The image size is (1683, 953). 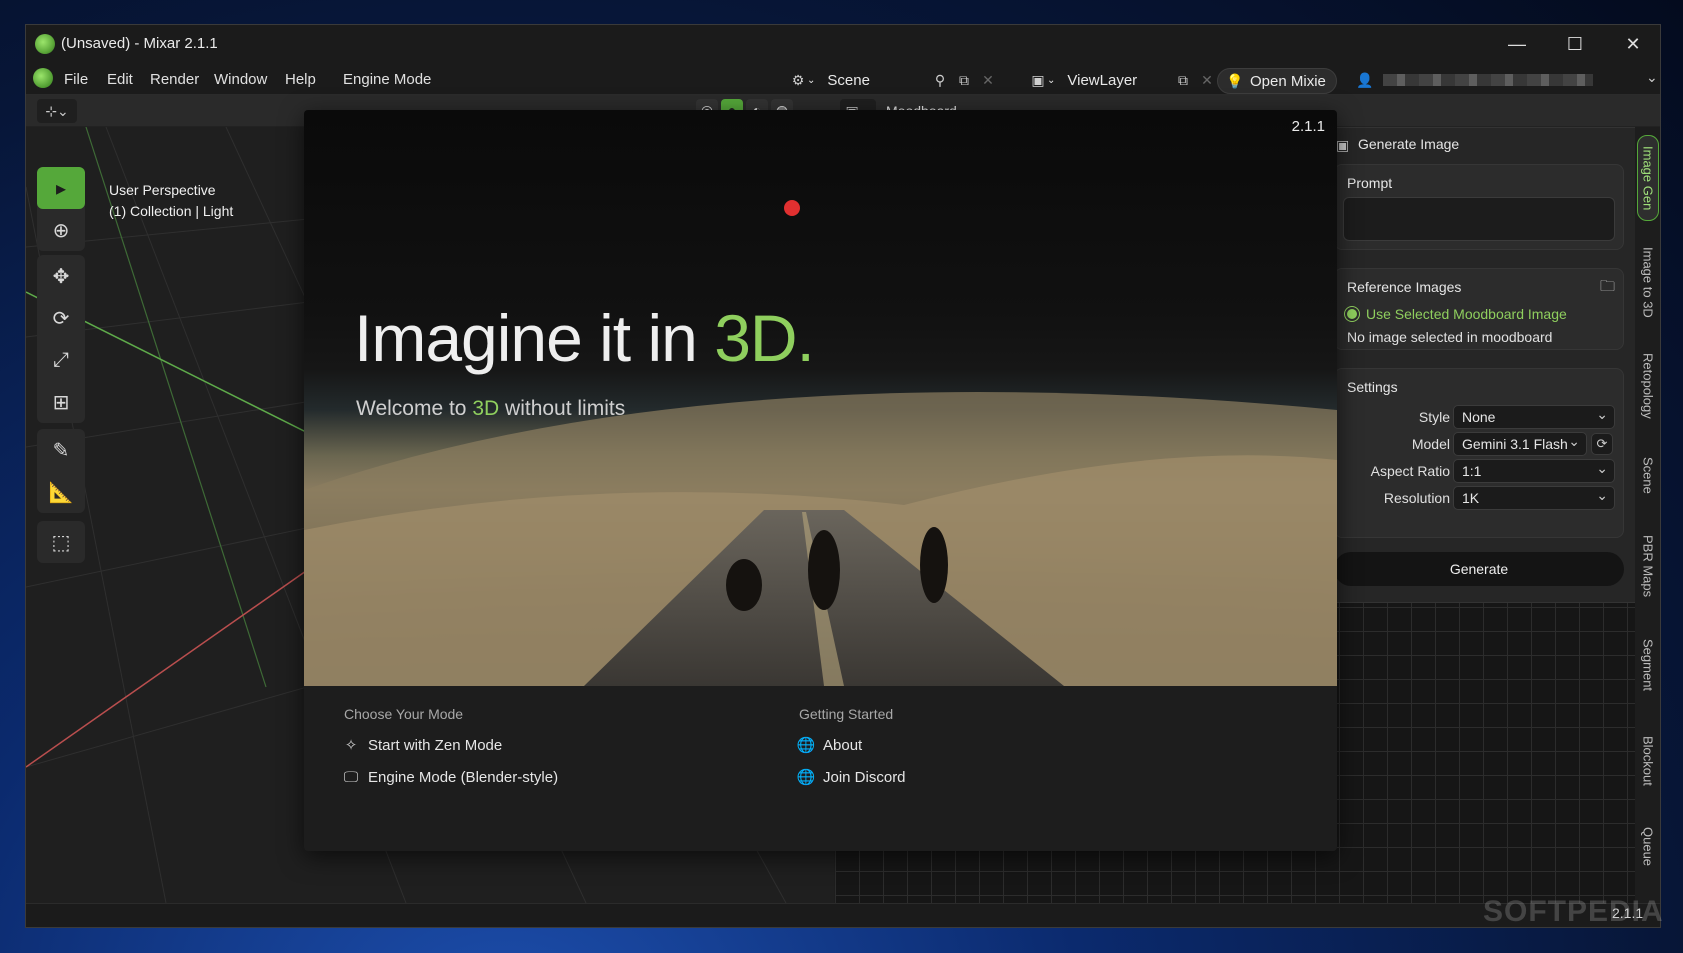 I want to click on duplicate-scene-icon: ⧉, so click(x=964, y=80).